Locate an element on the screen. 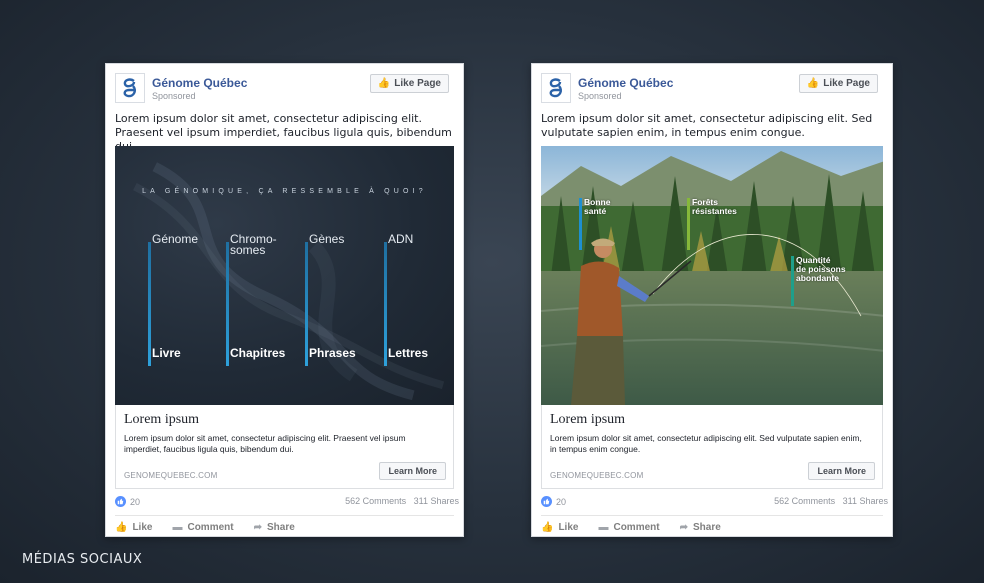  column-bottom-label: Livre is located at coordinates (166, 353).